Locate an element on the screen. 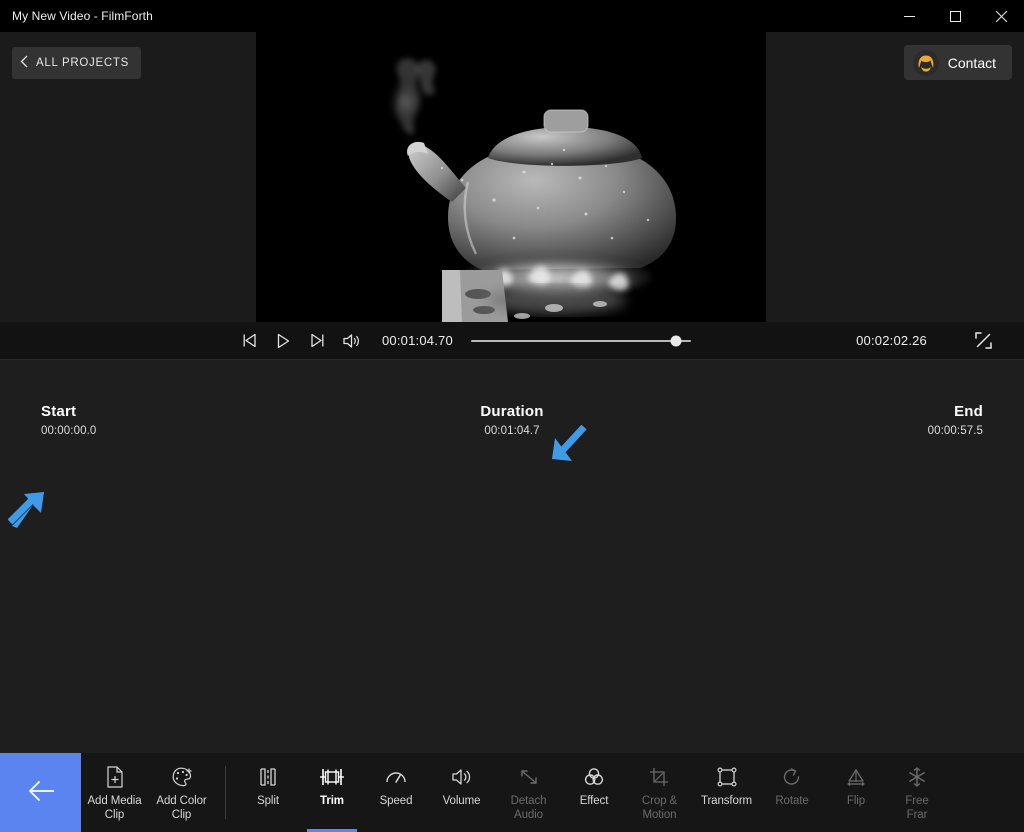 The width and height of the screenshot is (1024, 832). duration-value: 00:01:04.7 is located at coordinates (512, 431).